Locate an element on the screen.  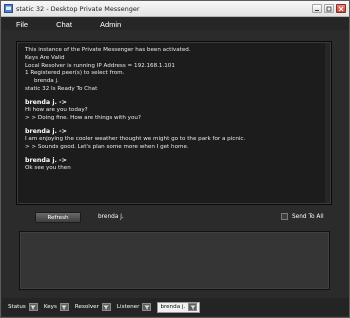
window-title: static 32 - Desktop Private Messenger is located at coordinates (78, 8).